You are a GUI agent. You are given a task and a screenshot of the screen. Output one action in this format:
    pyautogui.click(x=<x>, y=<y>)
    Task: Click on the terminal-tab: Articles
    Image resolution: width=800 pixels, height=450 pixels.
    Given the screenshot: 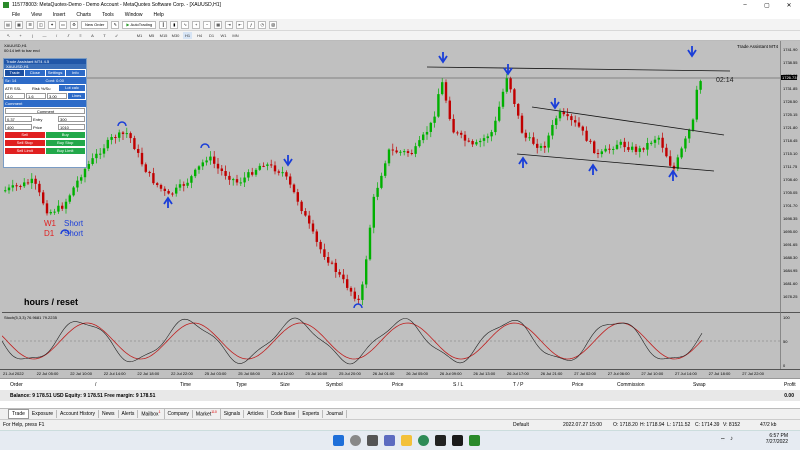 What is the action you would take?
    pyautogui.click(x=256, y=414)
    